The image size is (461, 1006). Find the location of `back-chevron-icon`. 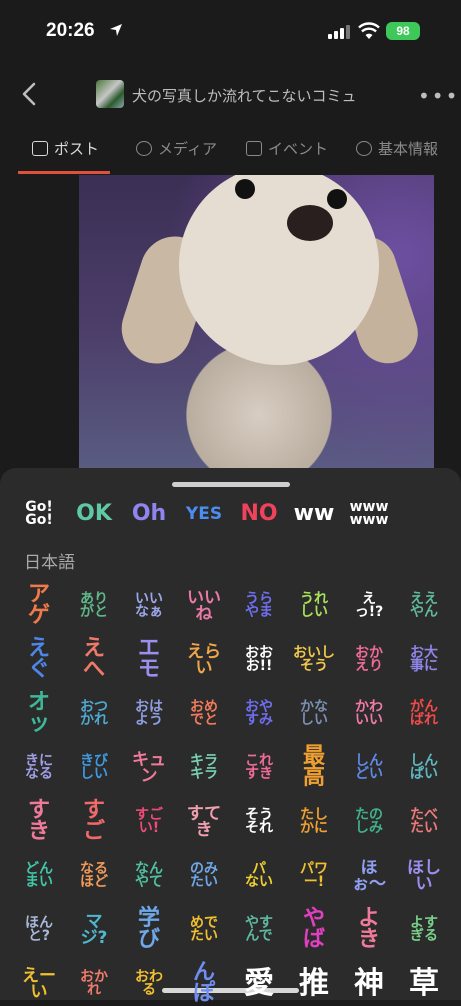

back-chevron-icon is located at coordinates (30, 94).